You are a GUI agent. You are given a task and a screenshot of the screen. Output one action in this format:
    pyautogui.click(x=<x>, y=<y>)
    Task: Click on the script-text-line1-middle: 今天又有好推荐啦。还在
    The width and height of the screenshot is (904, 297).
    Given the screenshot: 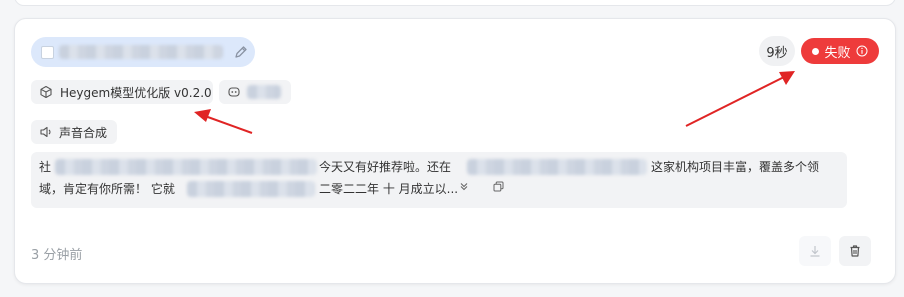 What is the action you would take?
    pyautogui.click(x=385, y=167)
    